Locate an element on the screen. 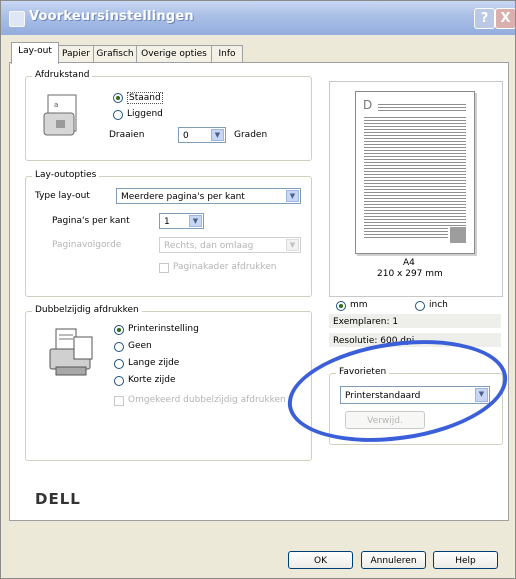 This screenshot has height=579, width=516. duplex-option-short-edge: Korte zijde is located at coordinates (152, 380).